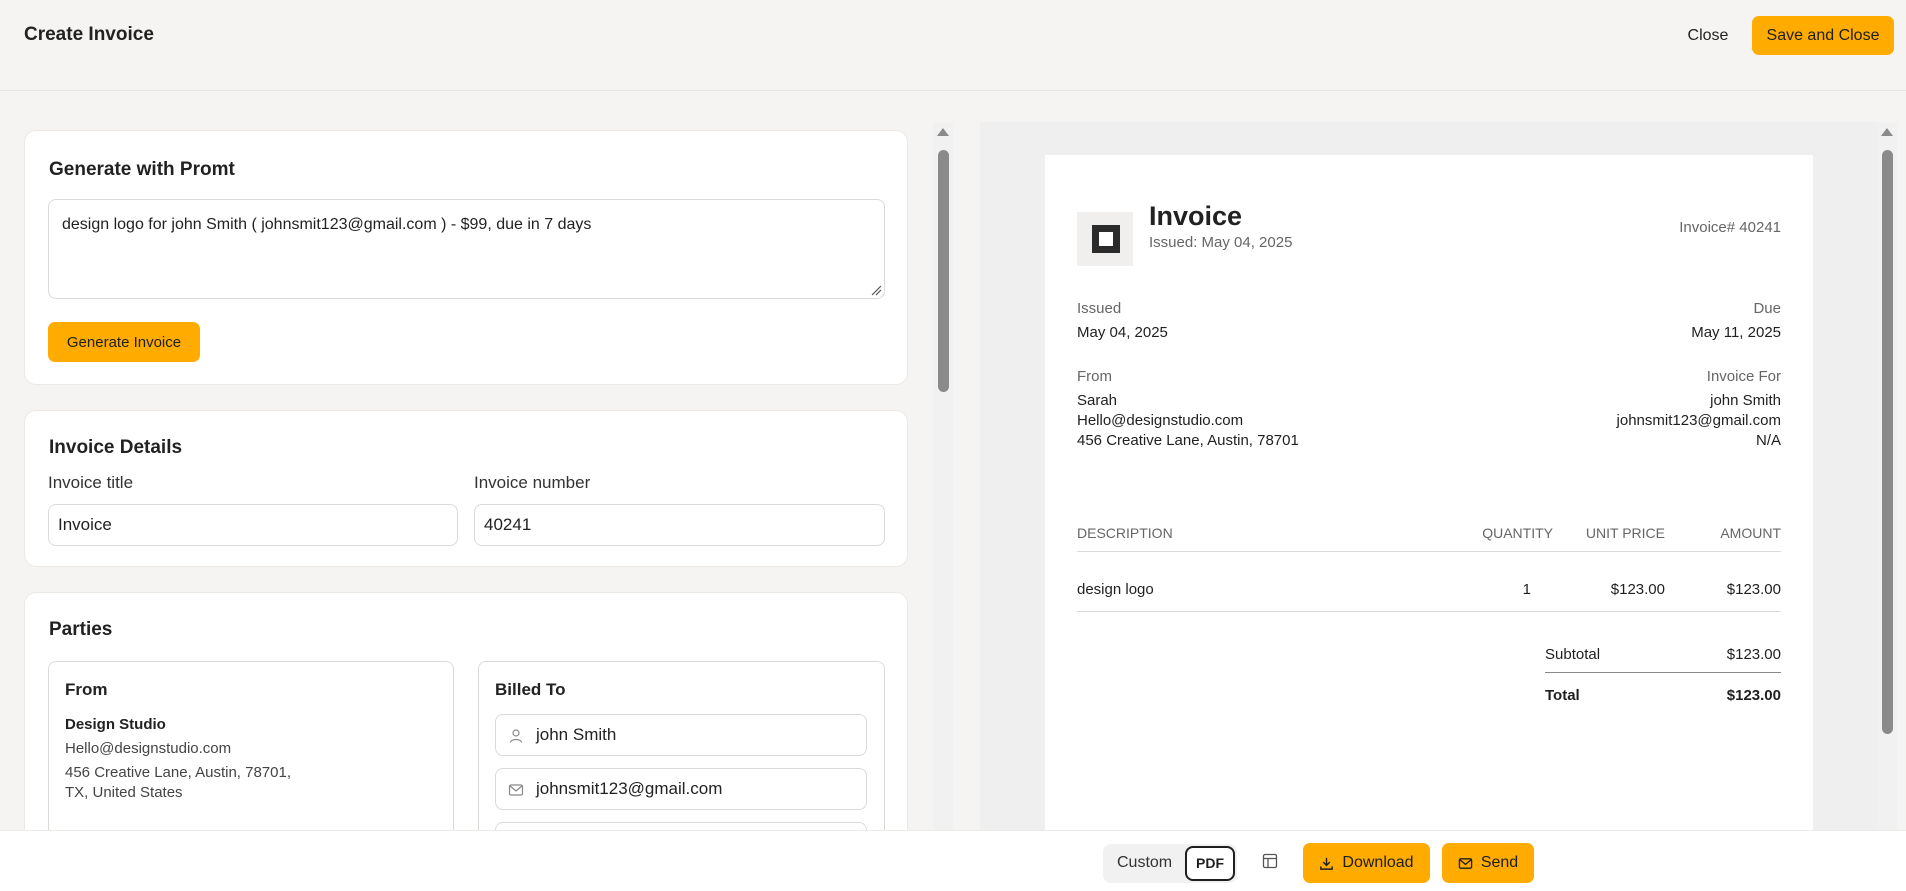  Describe the element at coordinates (1221, 242) in the screenshot. I see `preview-issued-sub: Issued: May 04, 2025` at that location.